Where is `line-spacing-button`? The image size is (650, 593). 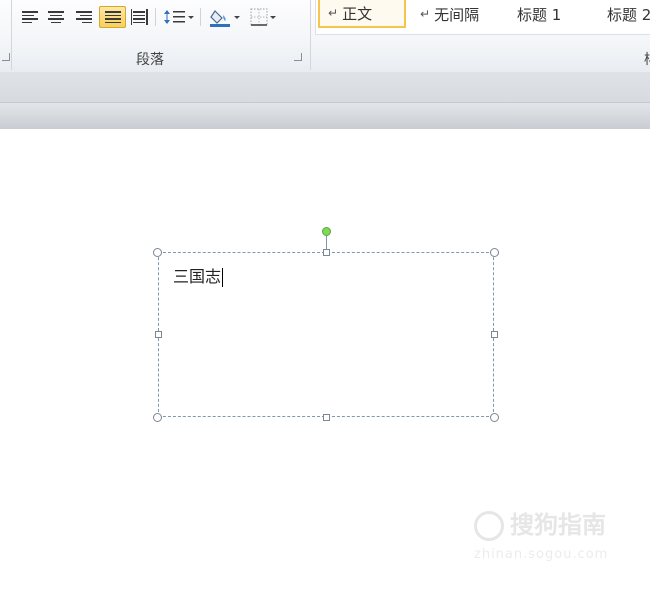 line-spacing-button is located at coordinates (179, 17).